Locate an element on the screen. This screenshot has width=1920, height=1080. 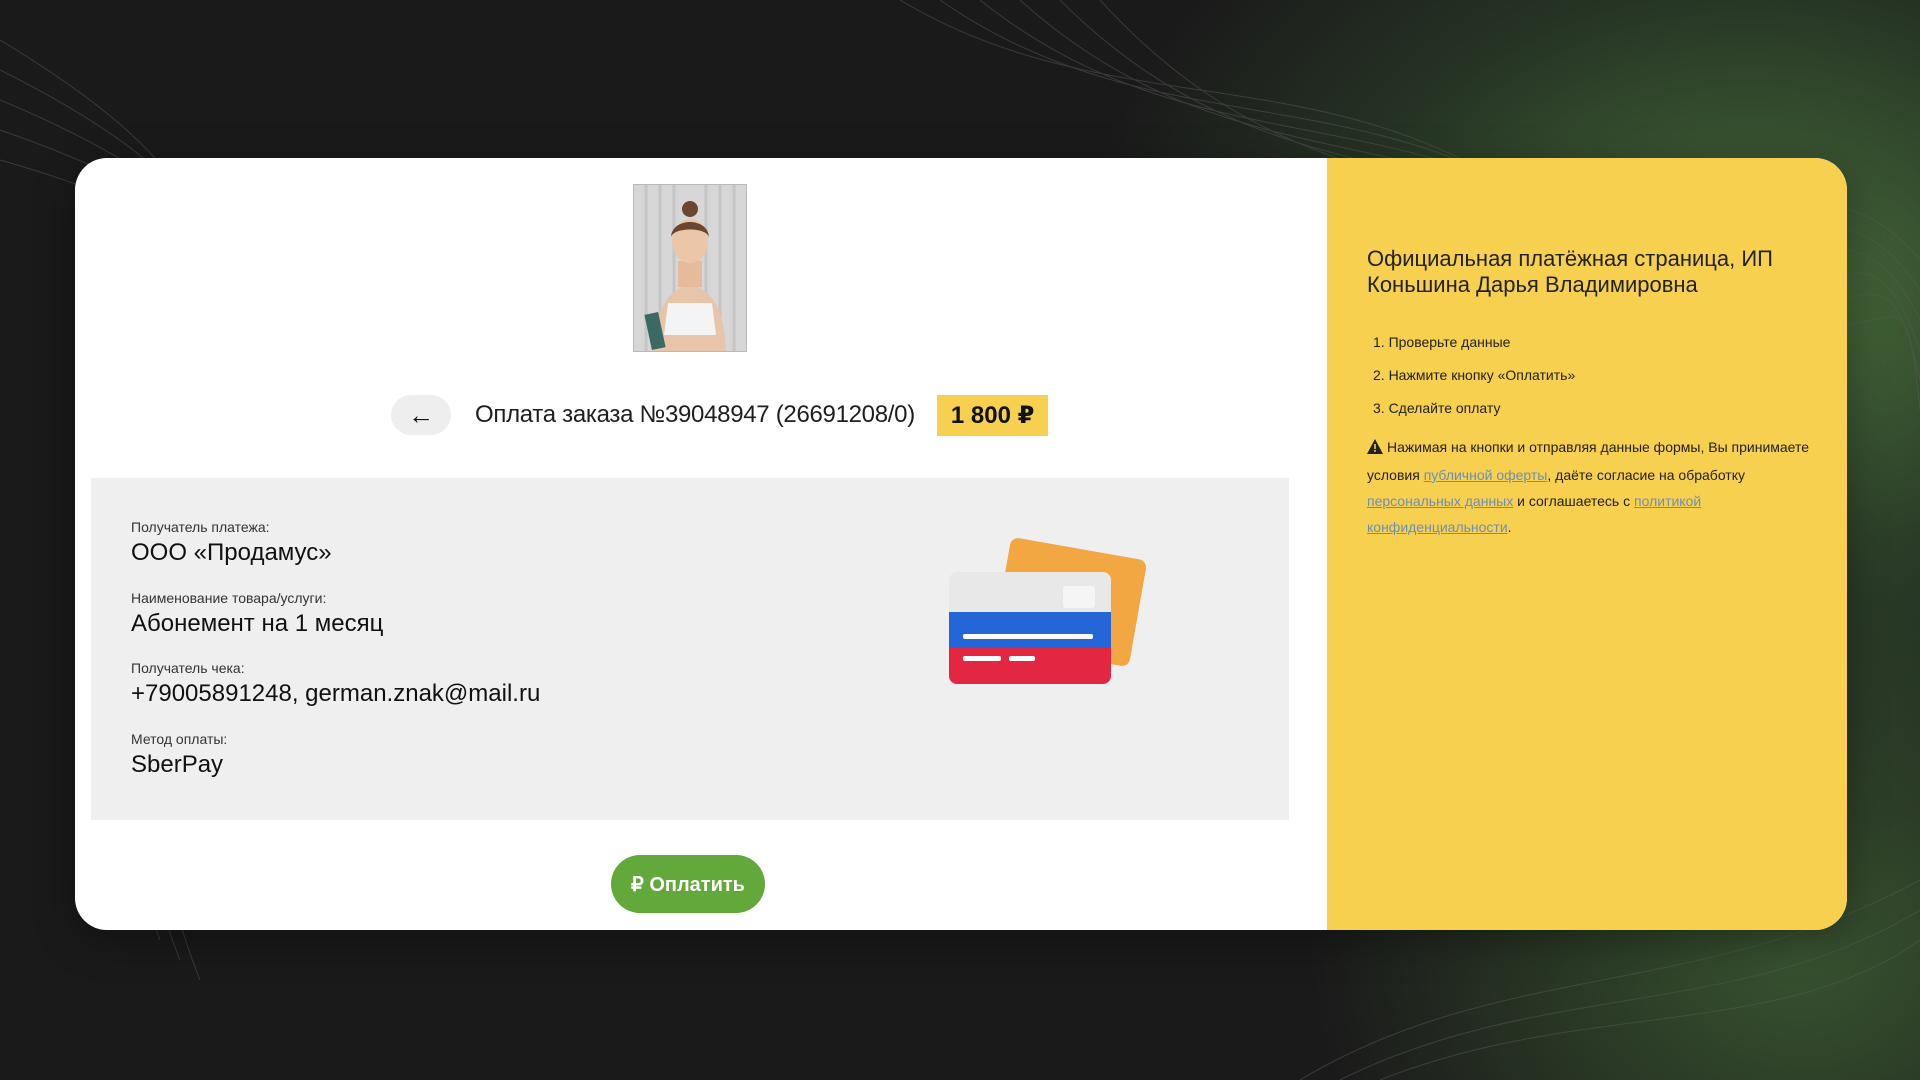
recipient-label: Получатель платежа: is located at coordinates (200, 527).